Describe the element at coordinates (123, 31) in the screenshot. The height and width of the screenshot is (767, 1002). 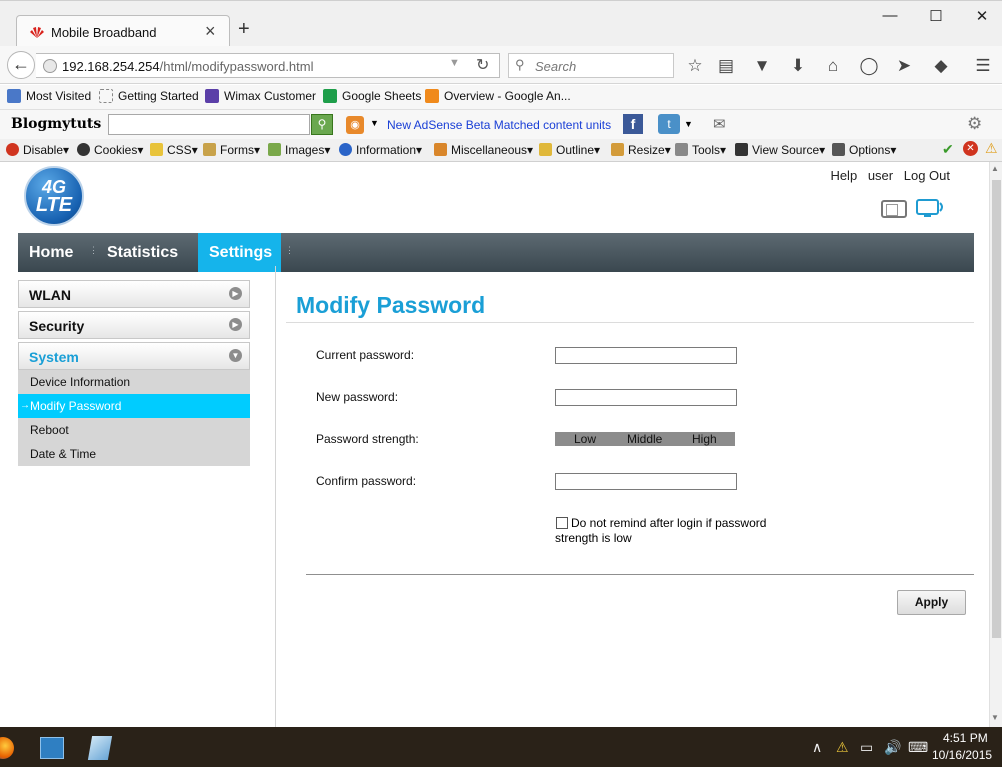
I see `tab-mobile-broadband: Mobile Broadband ×` at that location.